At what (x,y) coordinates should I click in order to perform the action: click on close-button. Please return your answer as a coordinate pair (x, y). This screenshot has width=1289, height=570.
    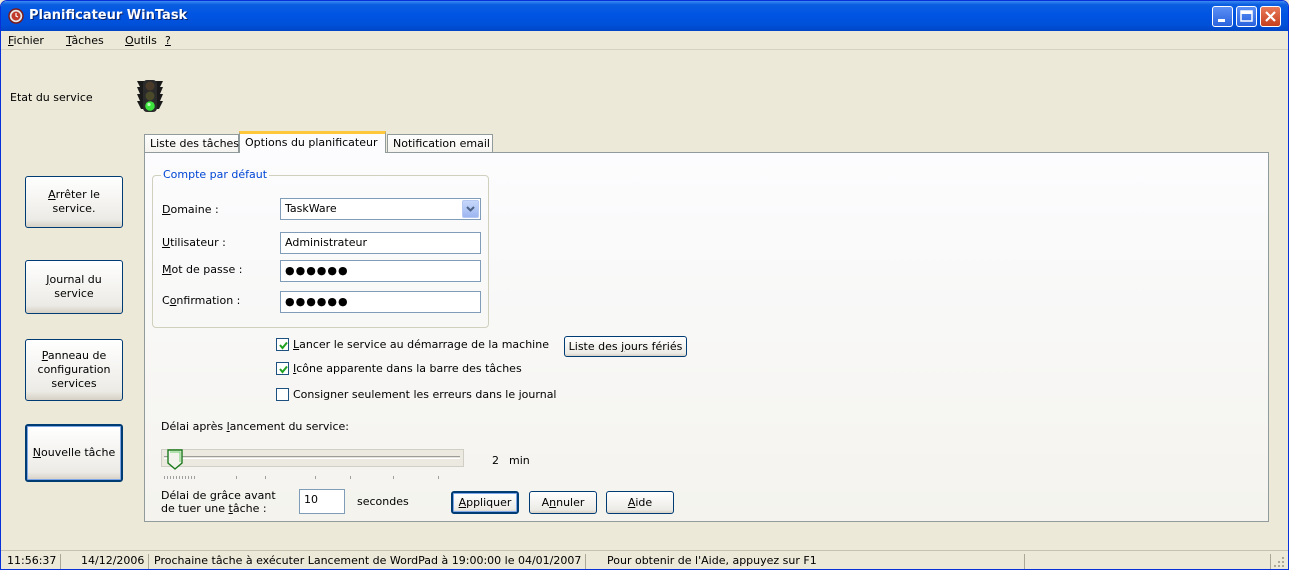
    Looking at the image, I should click on (1270, 16).